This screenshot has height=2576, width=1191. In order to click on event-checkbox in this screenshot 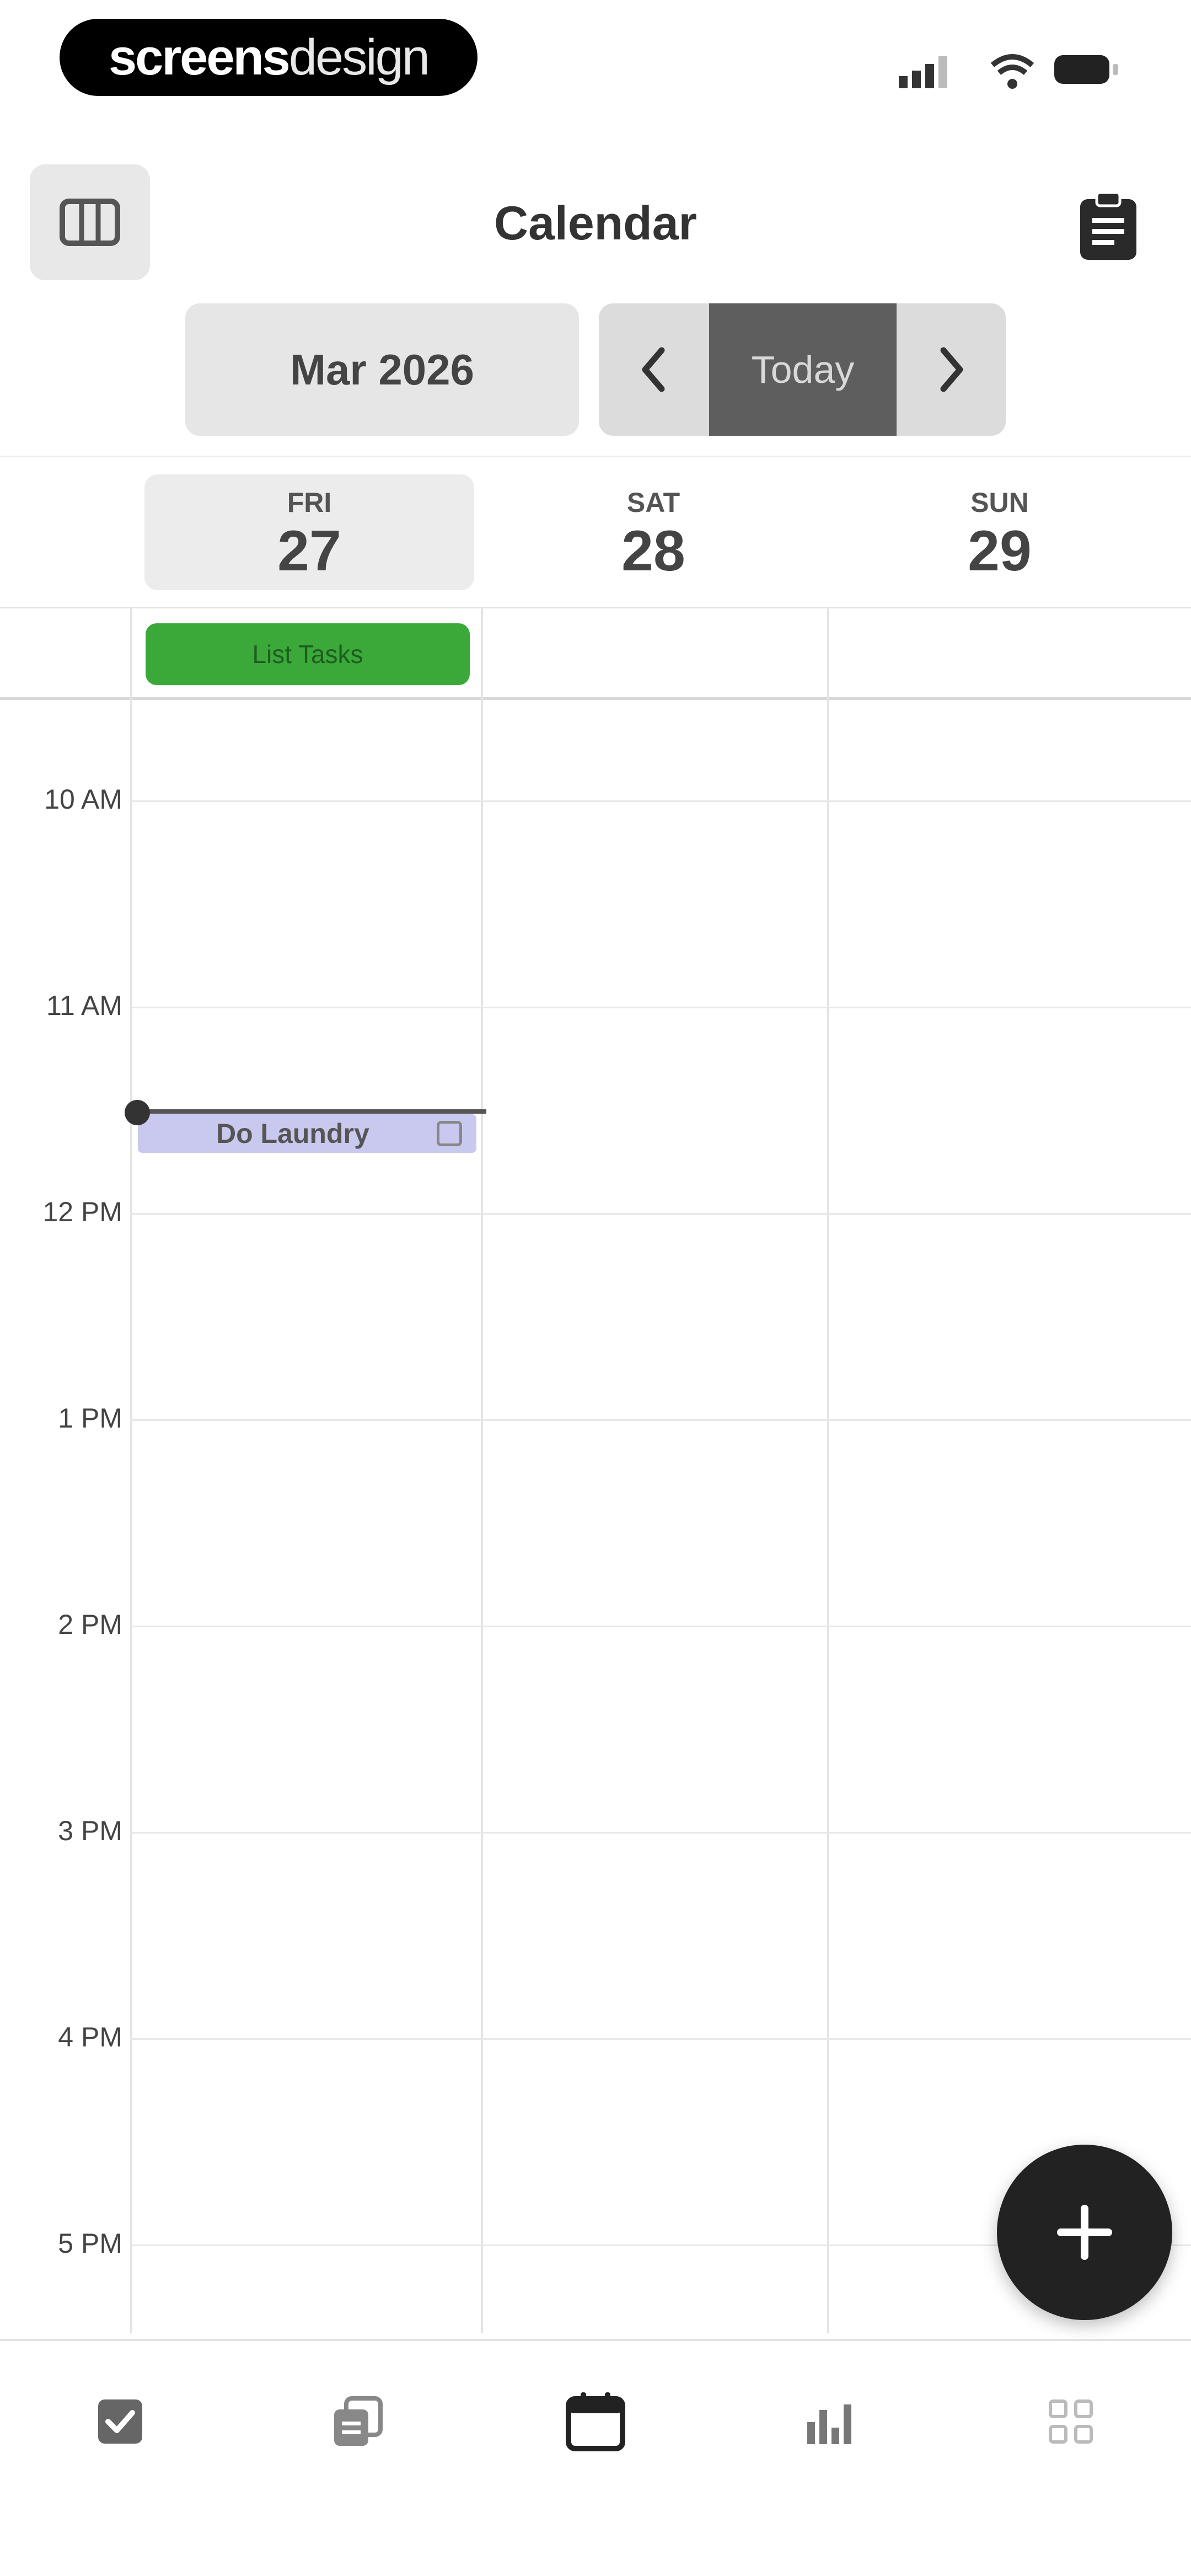, I will do `click(449, 1133)`.